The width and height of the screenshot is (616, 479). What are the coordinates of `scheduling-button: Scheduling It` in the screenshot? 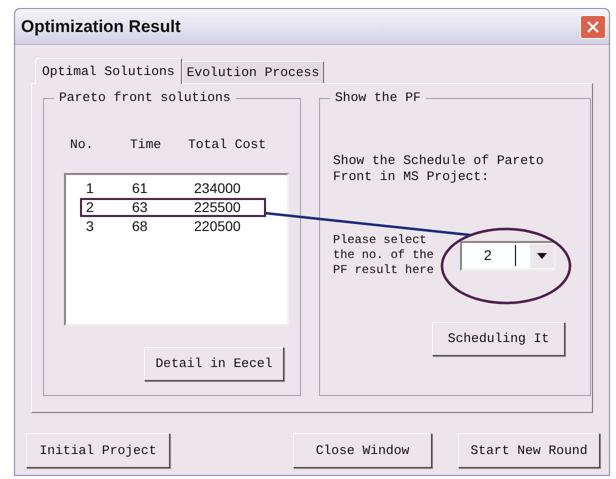 It's located at (498, 339).